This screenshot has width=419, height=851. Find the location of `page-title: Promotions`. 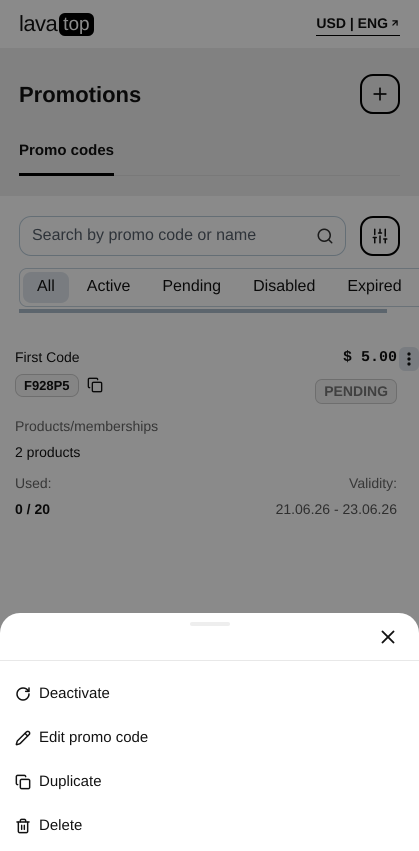

page-title: Promotions is located at coordinates (80, 94).